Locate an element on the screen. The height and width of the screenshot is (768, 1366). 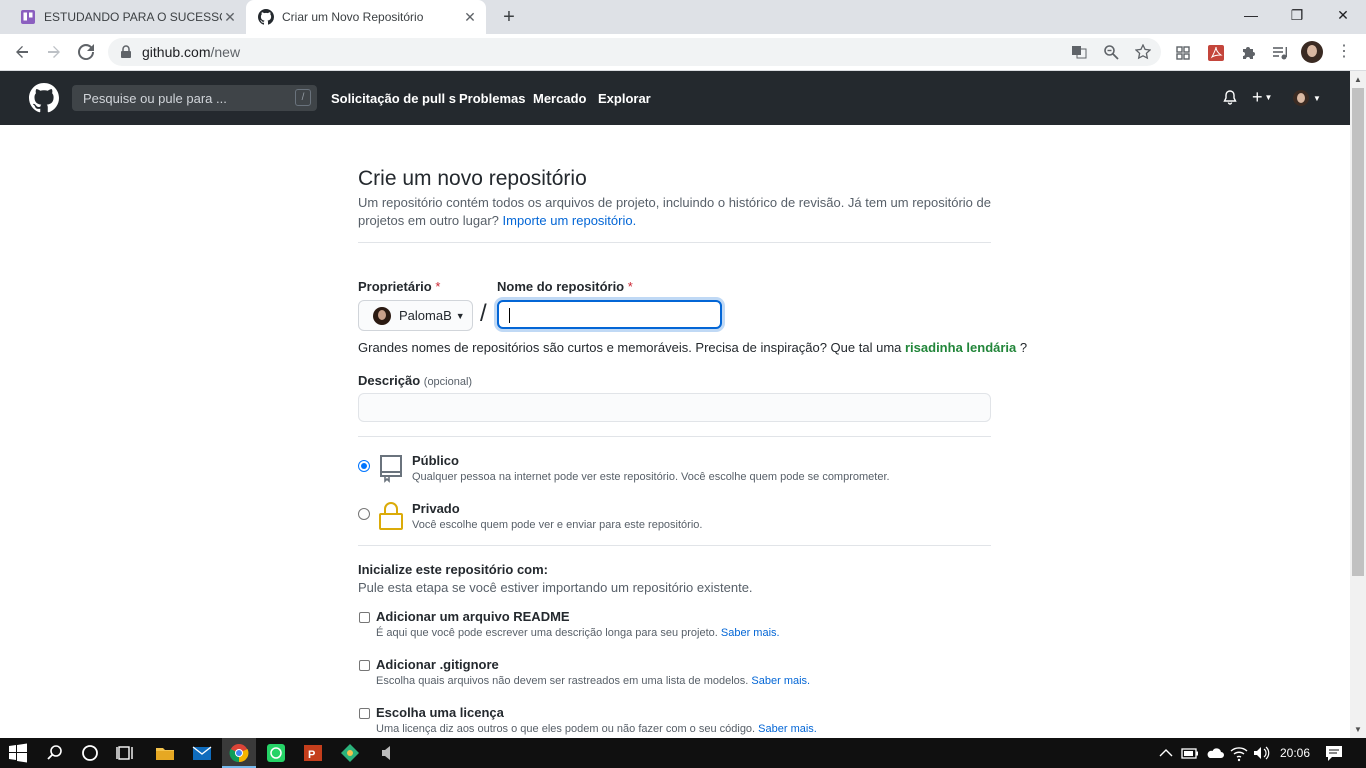
svg-text: P is located at coordinates (311, 755).